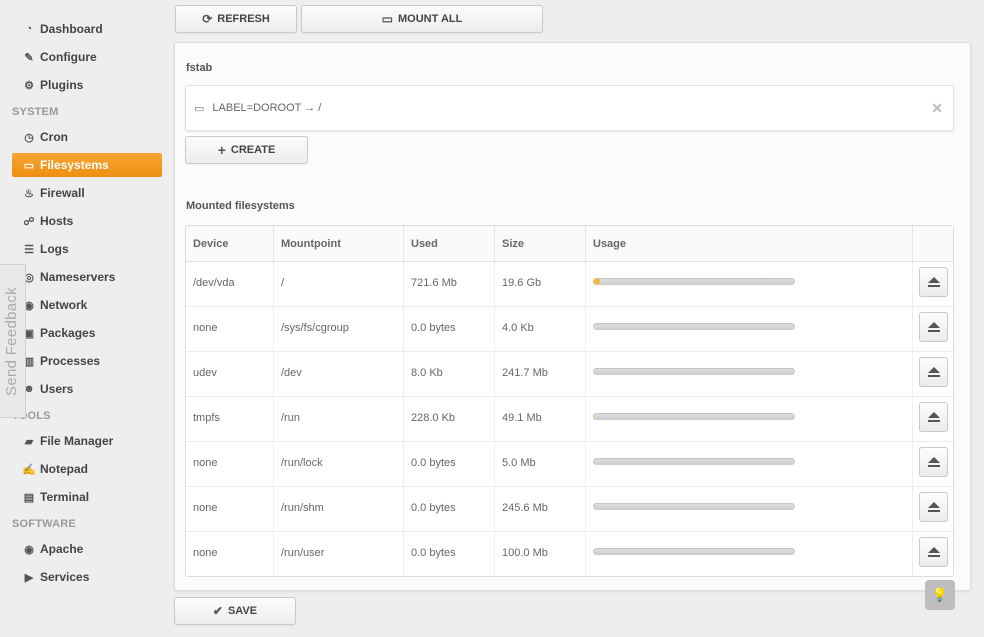 The image size is (984, 637). What do you see at coordinates (29, 441) in the screenshot?
I see `folder-open-icon: ▰` at bounding box center [29, 441].